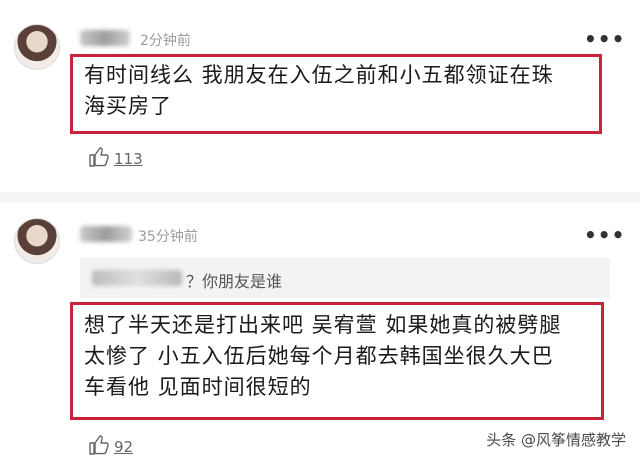  Describe the element at coordinates (319, 356) in the screenshot. I see `comment-text-line: 太惨了 小五入伍后她每个月都去韩国坐很久大巴` at that location.